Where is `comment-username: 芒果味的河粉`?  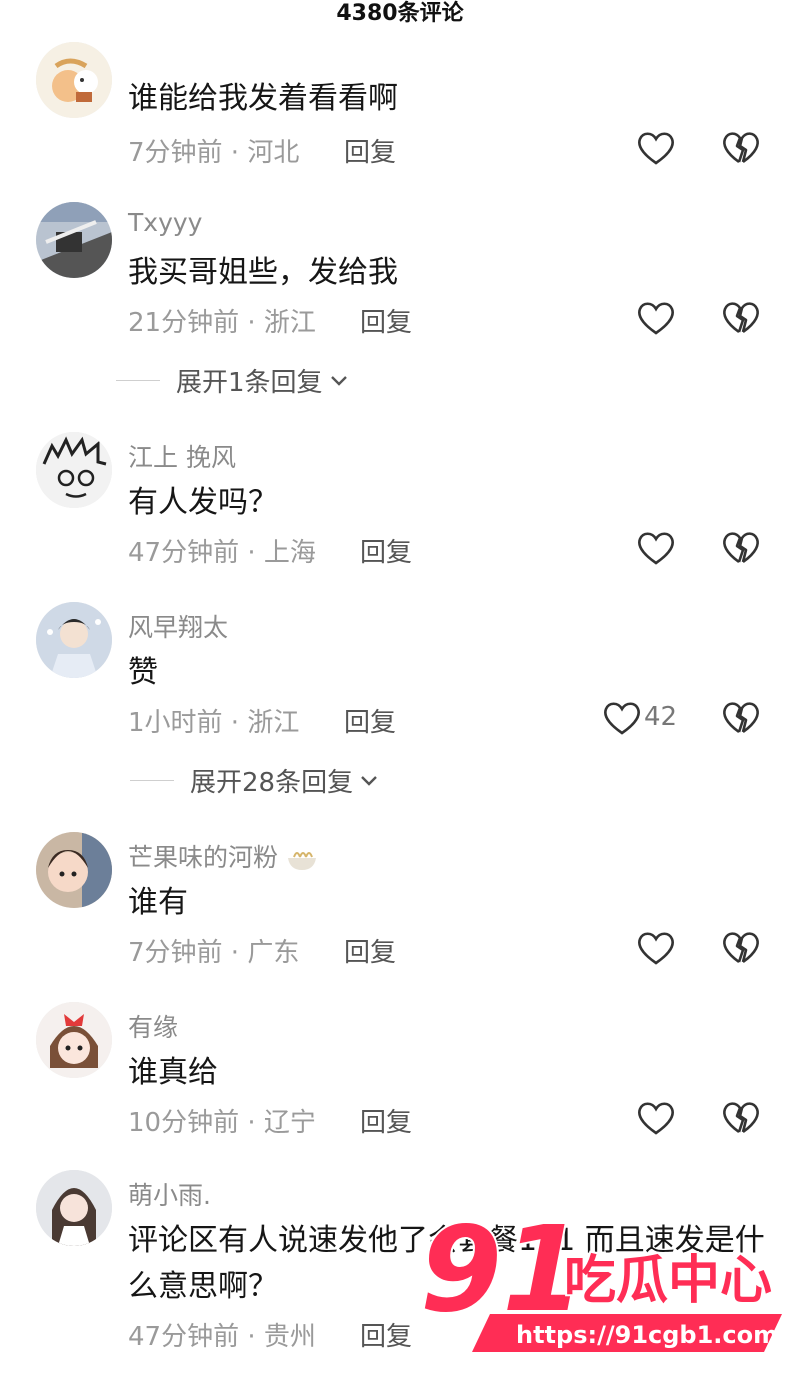 comment-username: 芒果味的河粉 is located at coordinates (223, 856).